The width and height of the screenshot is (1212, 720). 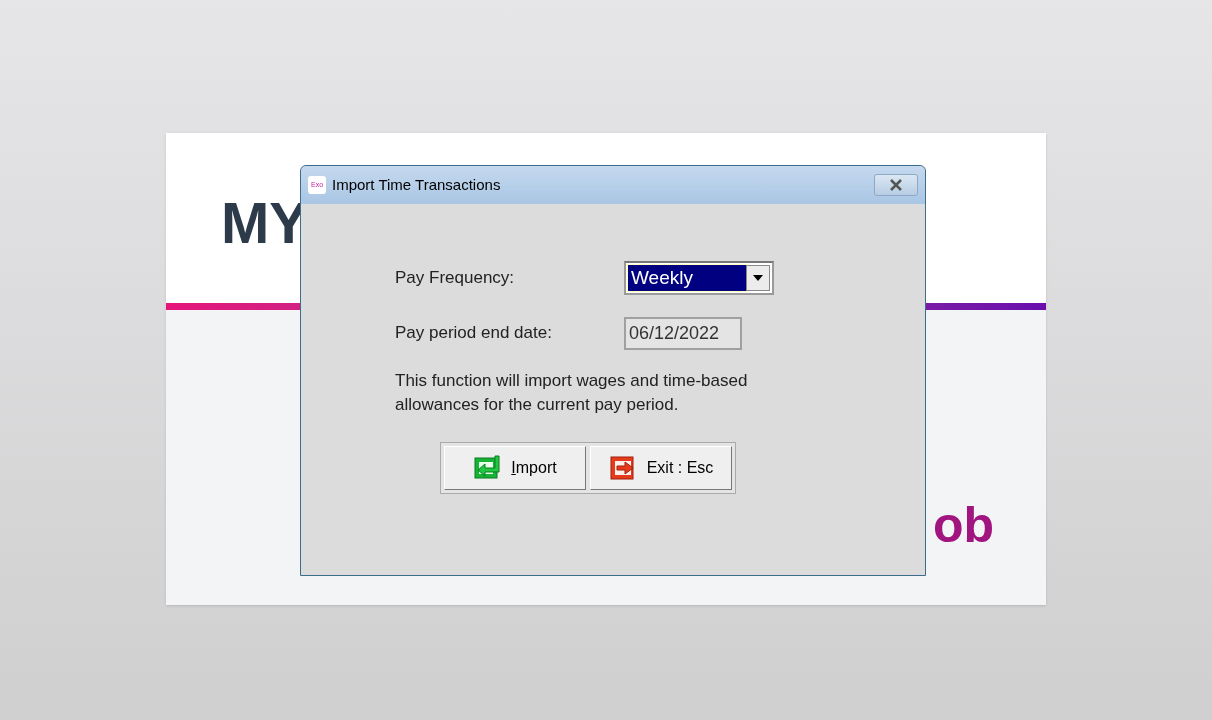 What do you see at coordinates (963, 525) in the screenshot?
I see `logo-text: ob` at bounding box center [963, 525].